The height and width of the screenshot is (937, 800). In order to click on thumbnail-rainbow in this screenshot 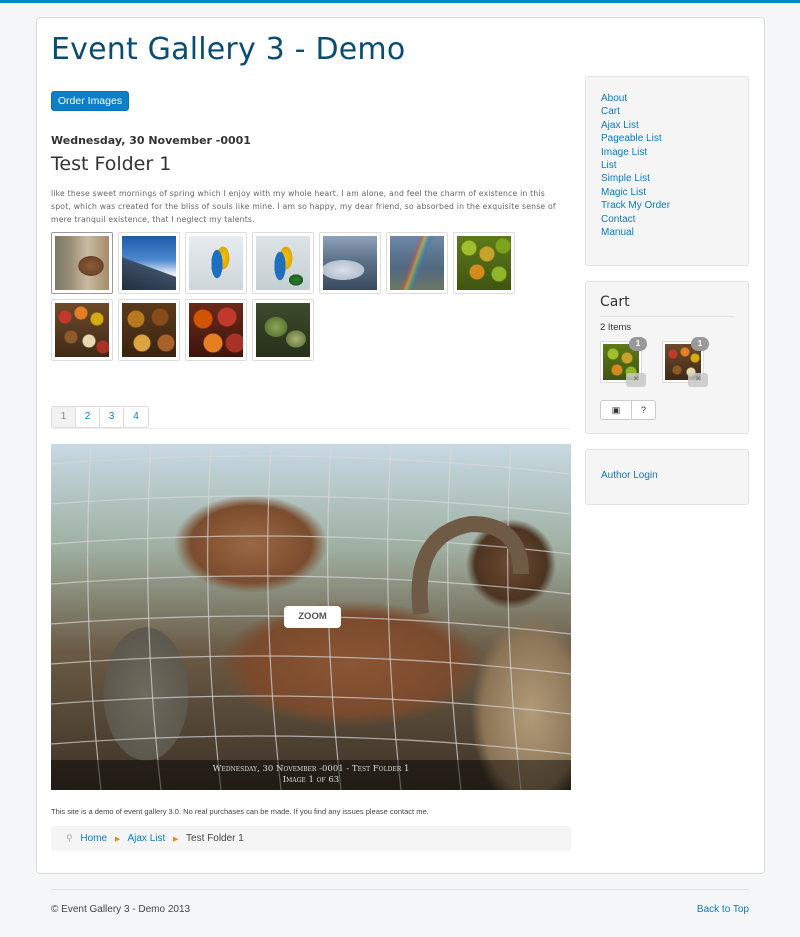, I will do `click(417, 263)`.